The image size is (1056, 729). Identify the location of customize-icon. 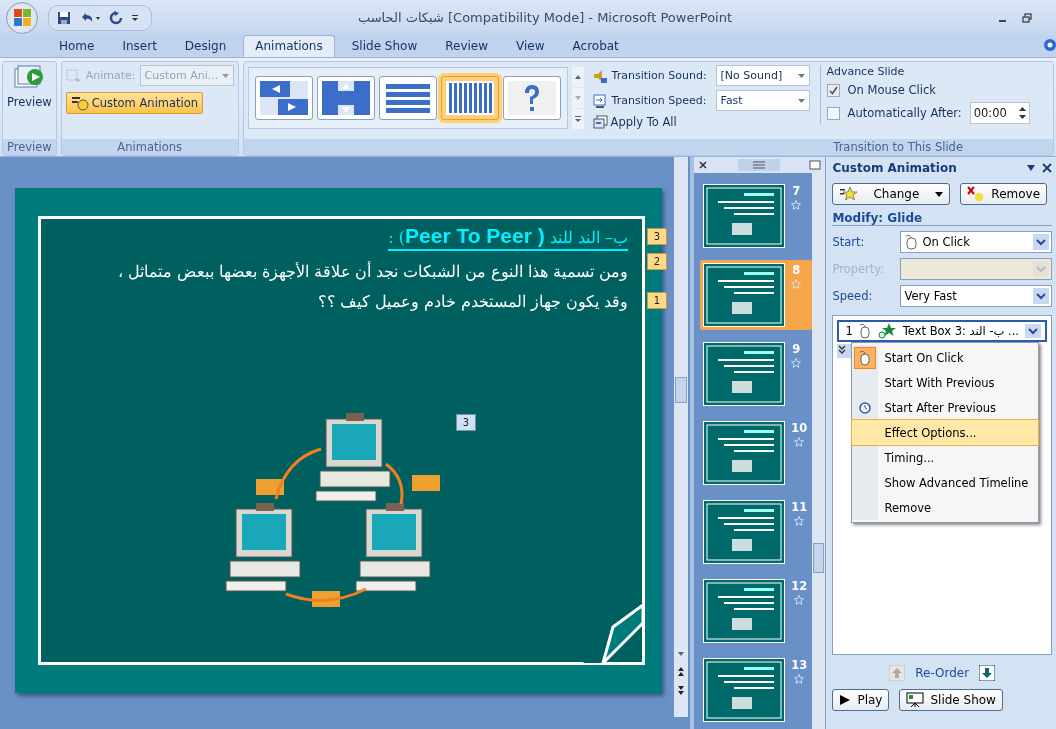
(135, 17).